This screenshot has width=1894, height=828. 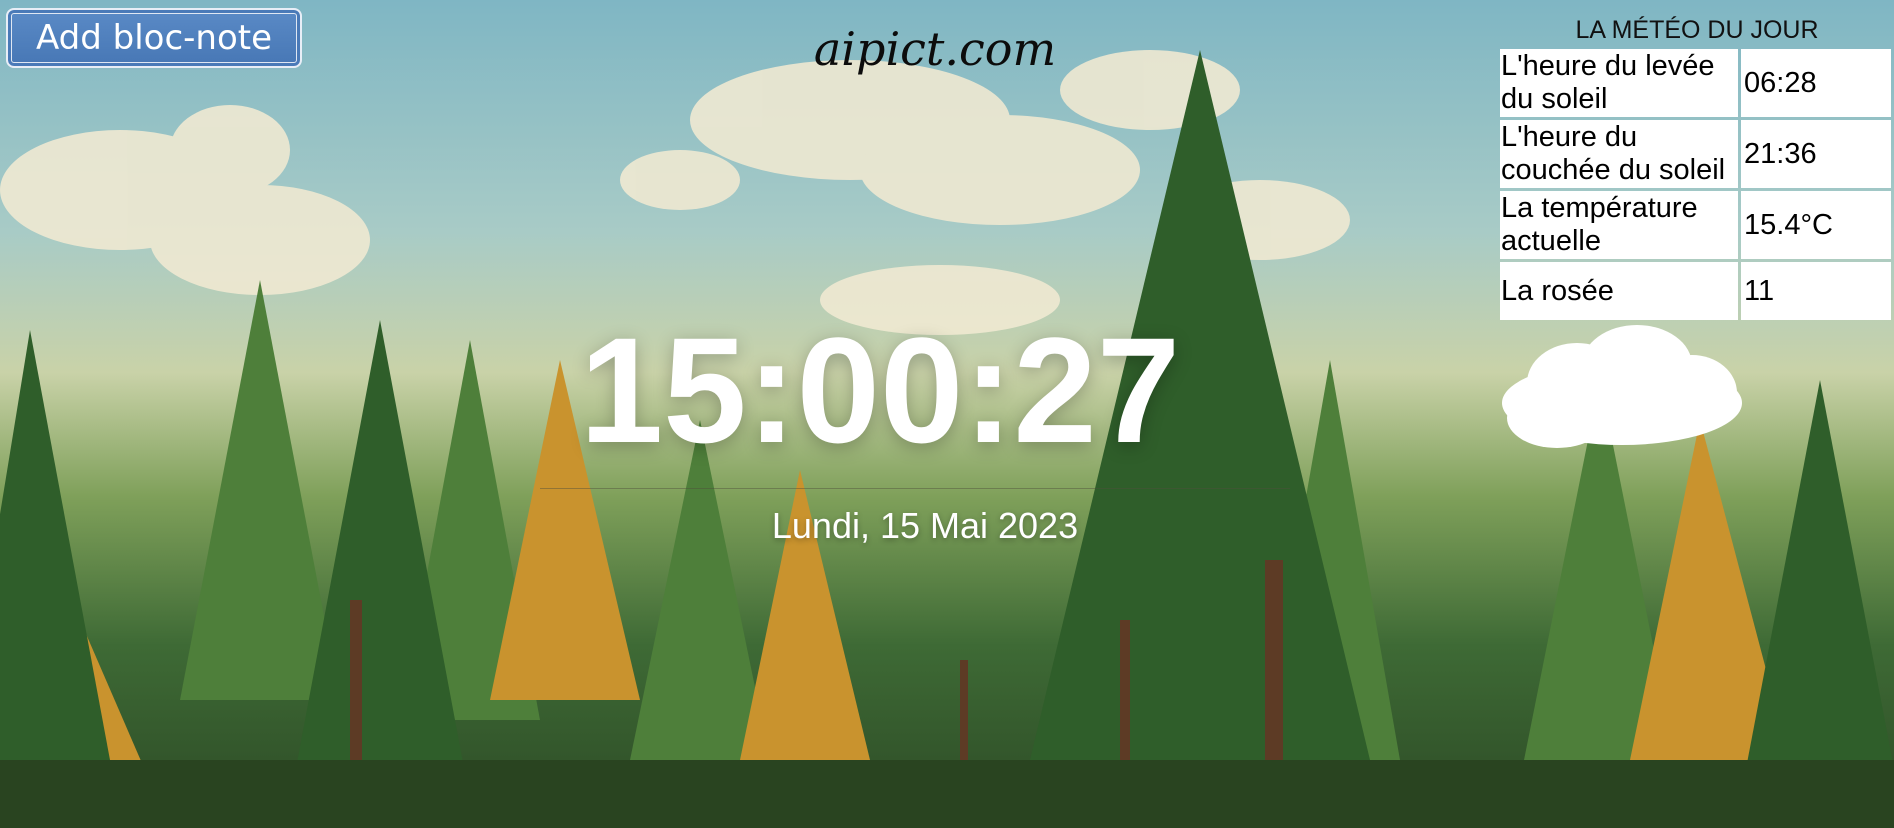 I want to click on clock-divider, so click(x=915, y=488).